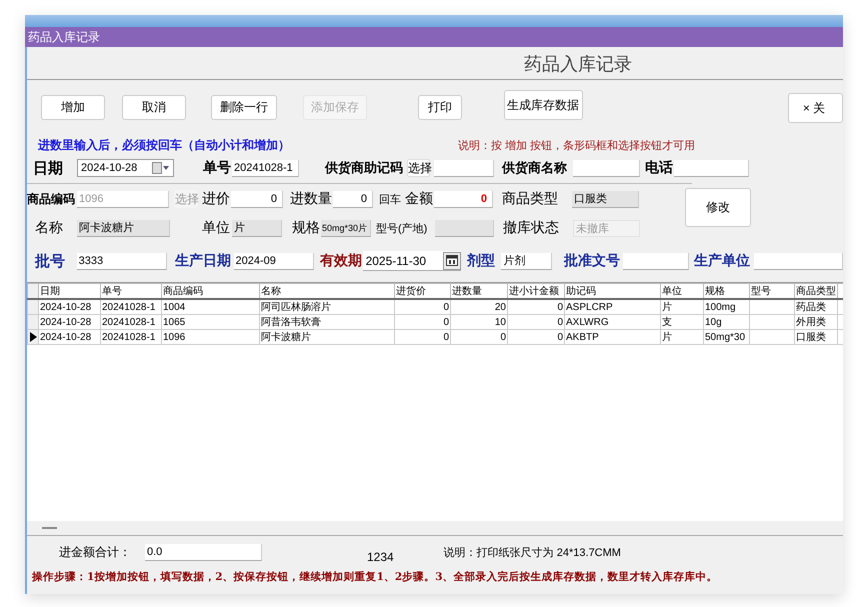 Image resolution: width=860 pixels, height=607 pixels. I want to click on table-cell: AXLWRG, so click(587, 322).